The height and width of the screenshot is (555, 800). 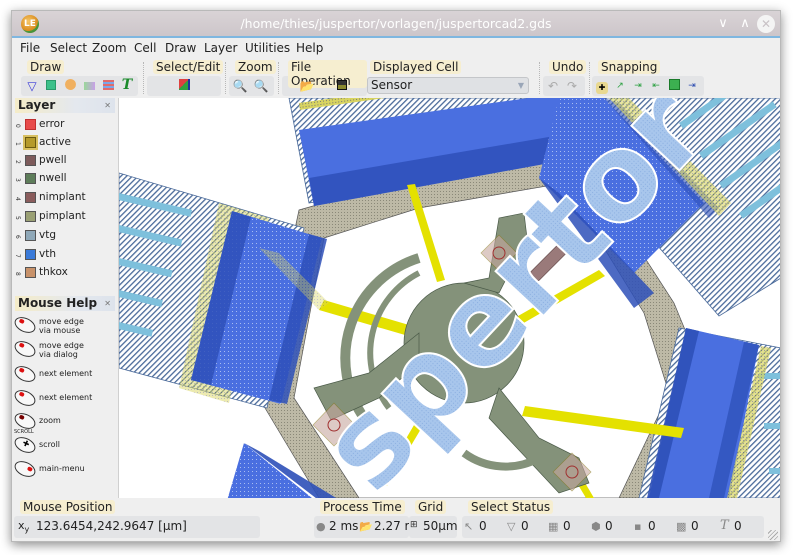 I want to click on array-icon, so click(x=108, y=86).